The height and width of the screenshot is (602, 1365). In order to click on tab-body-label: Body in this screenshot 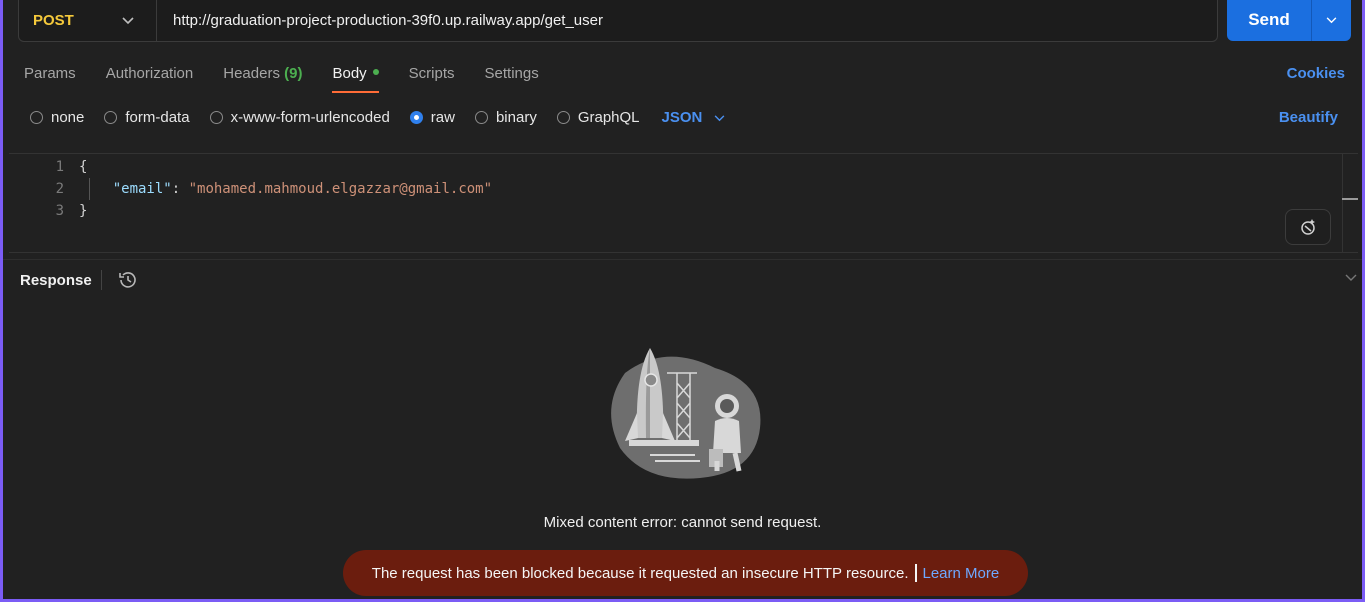, I will do `click(349, 73)`.